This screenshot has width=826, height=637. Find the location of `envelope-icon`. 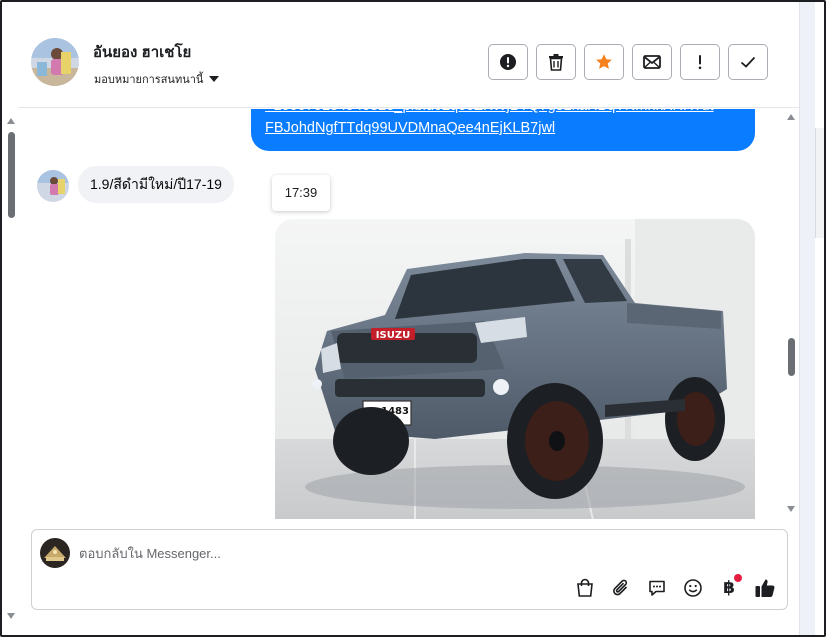

envelope-icon is located at coordinates (652, 62).